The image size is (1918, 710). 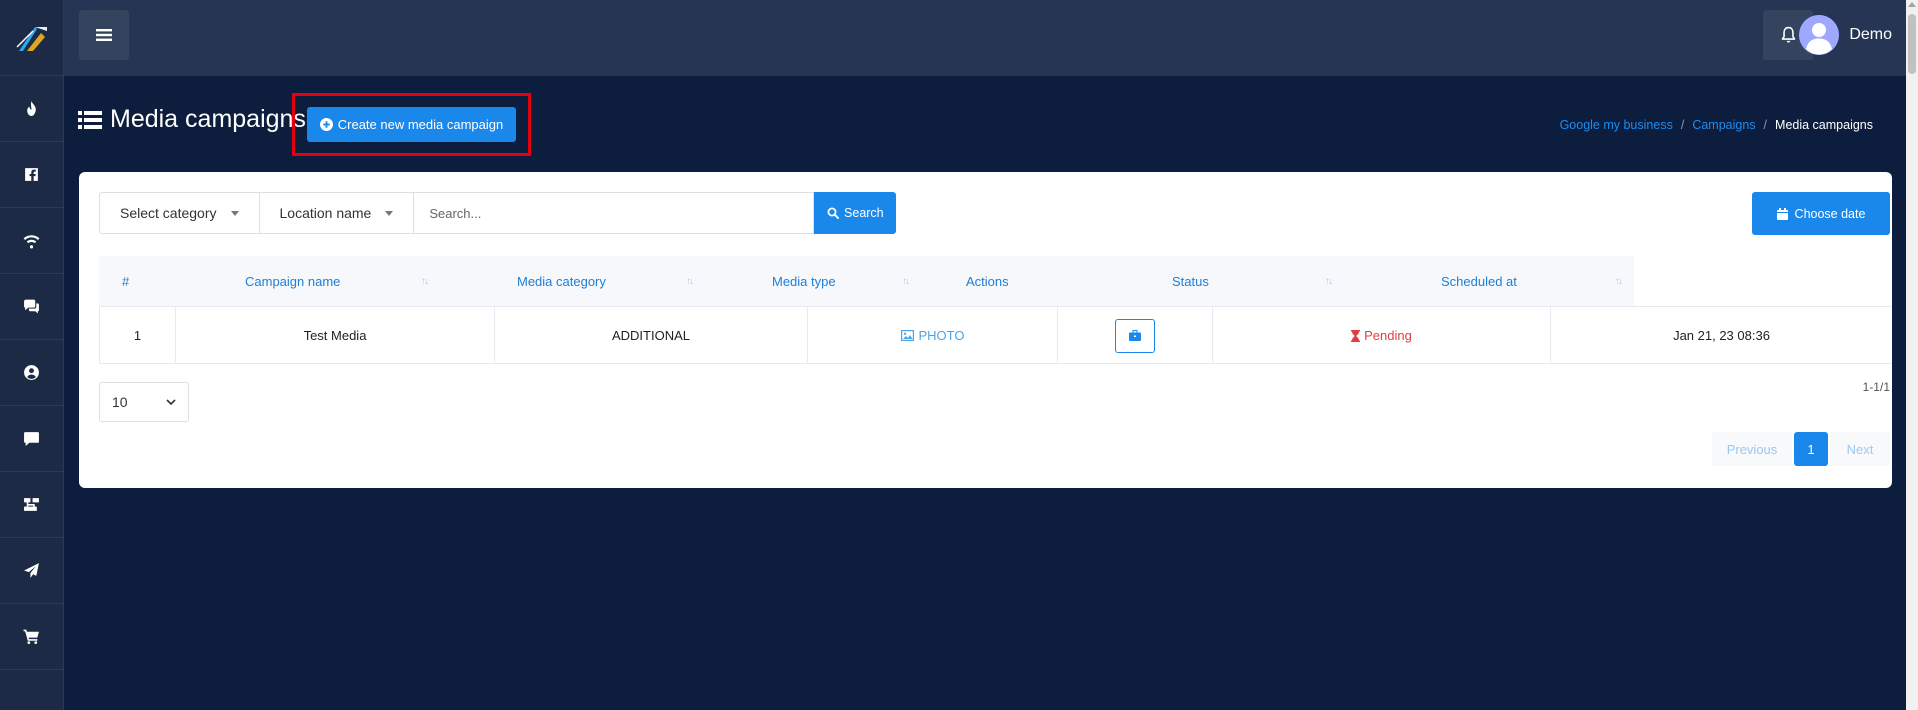 I want to click on search-button-label: Search, so click(x=864, y=213).